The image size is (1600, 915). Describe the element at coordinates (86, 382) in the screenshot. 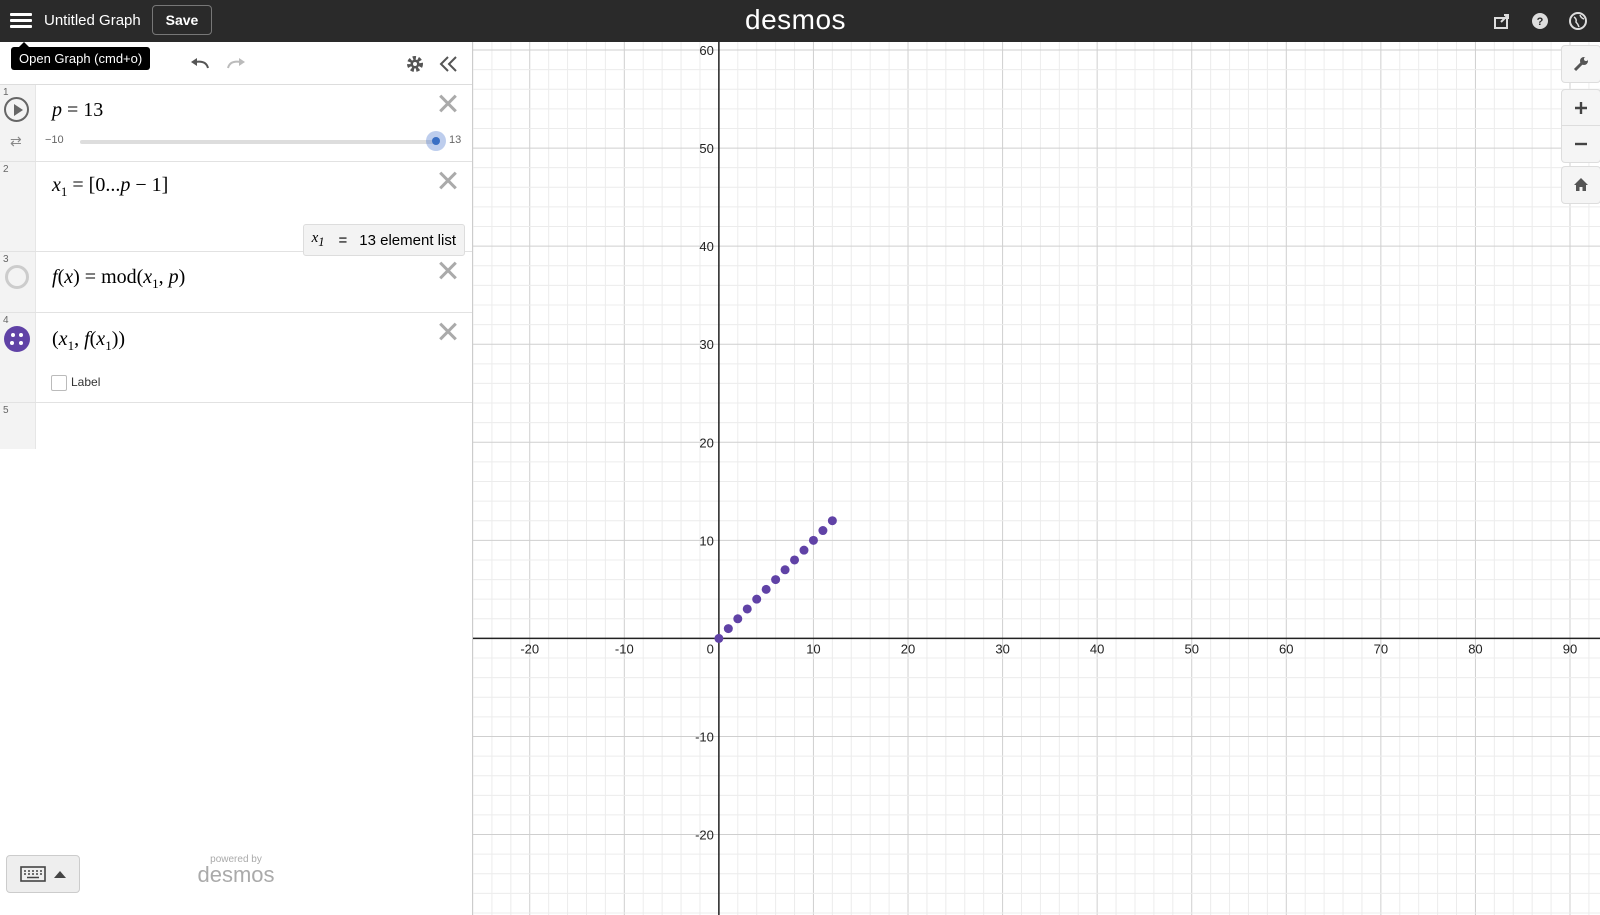

I see `label-text: Label` at that location.